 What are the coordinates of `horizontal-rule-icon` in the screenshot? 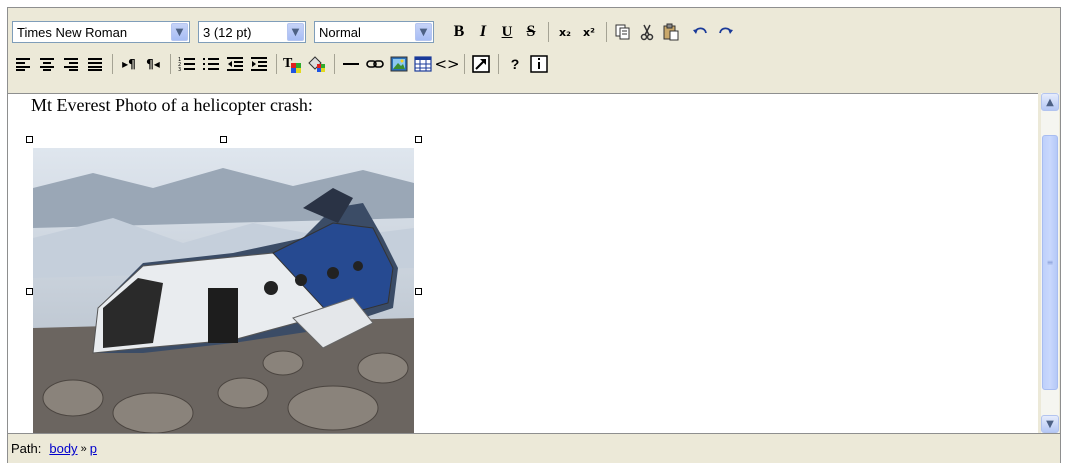 It's located at (351, 64).